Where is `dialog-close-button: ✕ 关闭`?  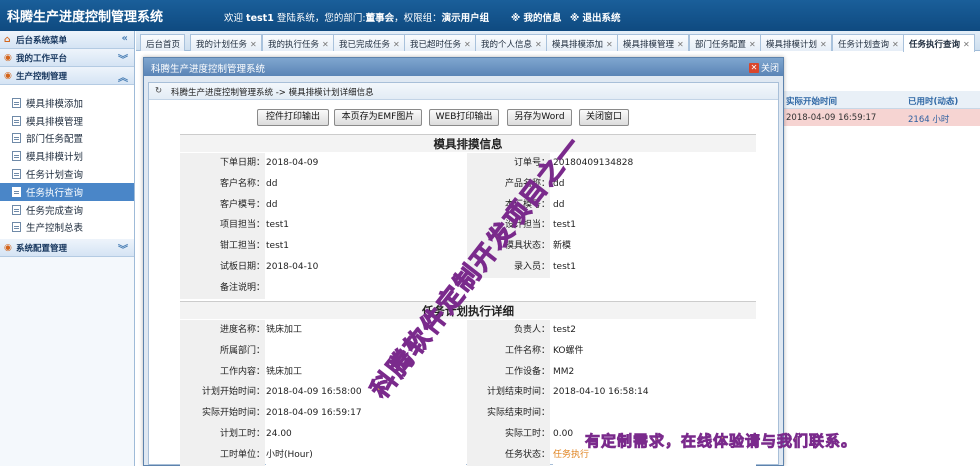 dialog-close-button: ✕ 关闭 is located at coordinates (763, 67).